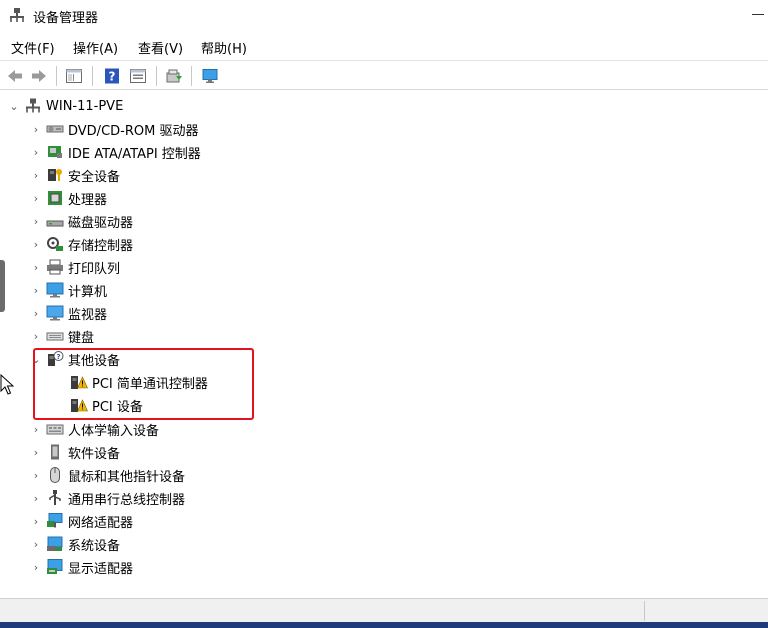  I want to click on processor-icon, so click(55, 198).